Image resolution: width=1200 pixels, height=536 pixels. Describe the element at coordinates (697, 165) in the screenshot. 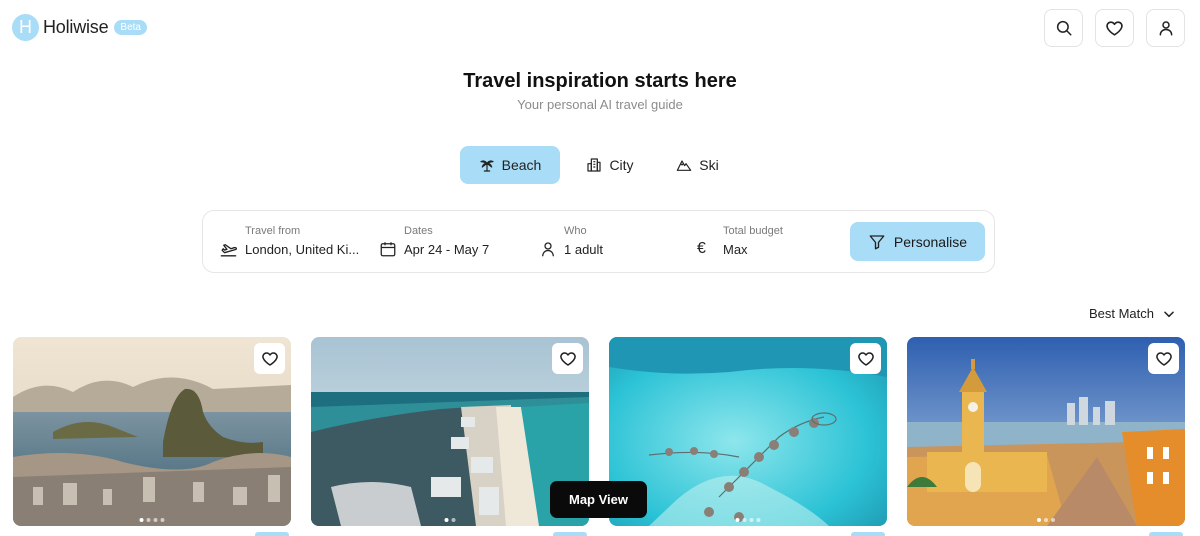

I see `tab-ski: Ski` at that location.